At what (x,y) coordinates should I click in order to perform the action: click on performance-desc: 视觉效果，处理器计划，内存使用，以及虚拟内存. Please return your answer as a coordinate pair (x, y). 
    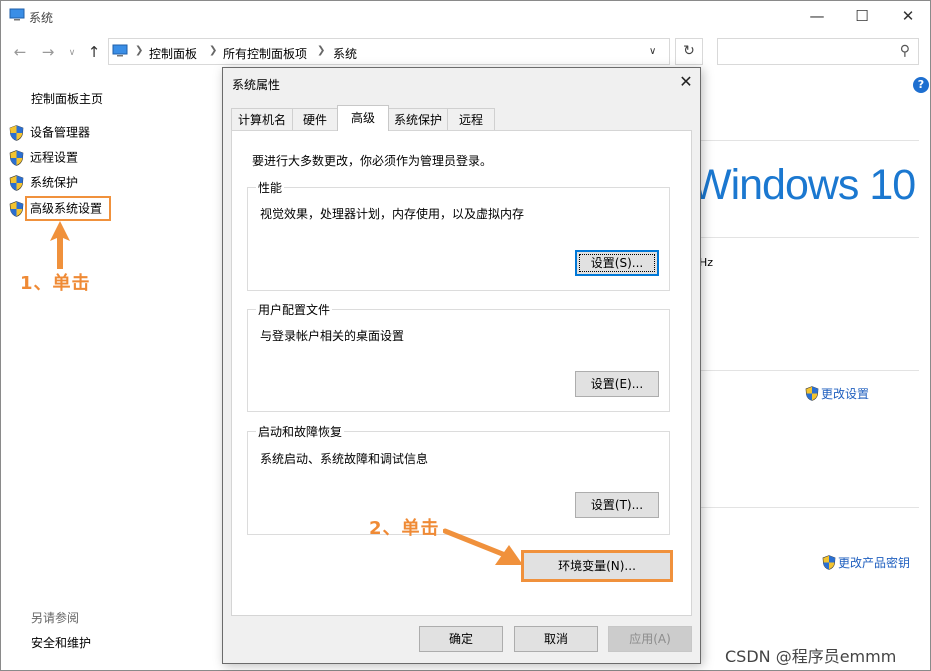
    Looking at the image, I should click on (392, 214).